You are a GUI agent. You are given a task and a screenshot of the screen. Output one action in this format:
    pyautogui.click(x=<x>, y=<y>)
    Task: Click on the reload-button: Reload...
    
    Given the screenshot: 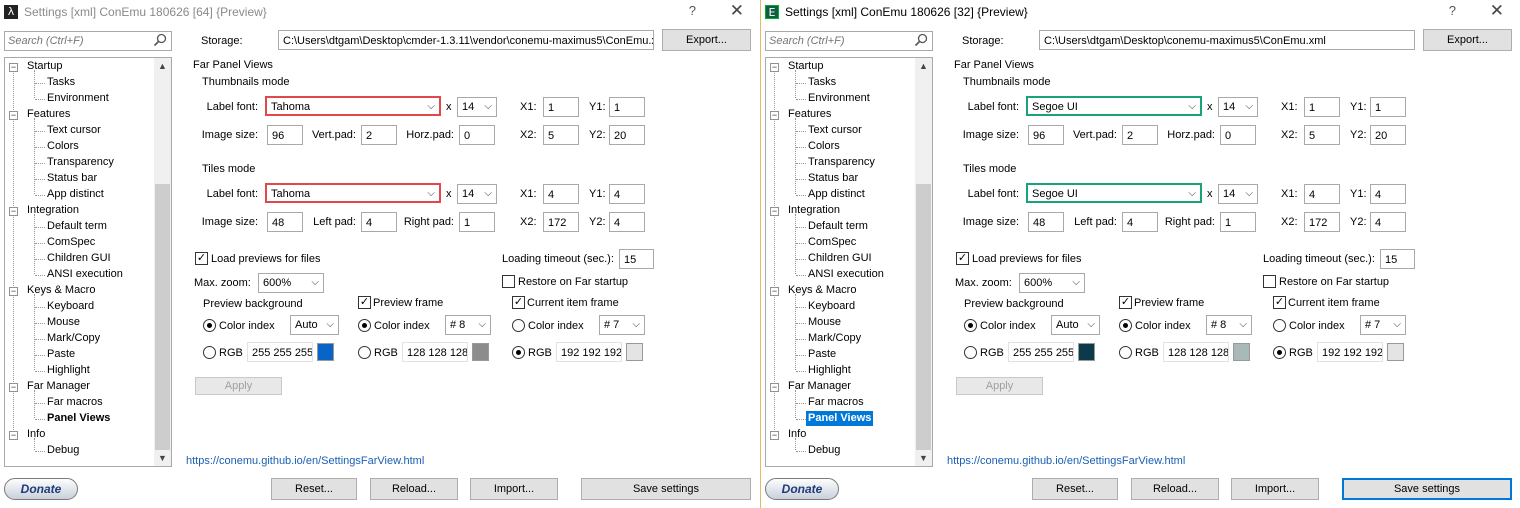 What is the action you would take?
    pyautogui.click(x=1175, y=489)
    